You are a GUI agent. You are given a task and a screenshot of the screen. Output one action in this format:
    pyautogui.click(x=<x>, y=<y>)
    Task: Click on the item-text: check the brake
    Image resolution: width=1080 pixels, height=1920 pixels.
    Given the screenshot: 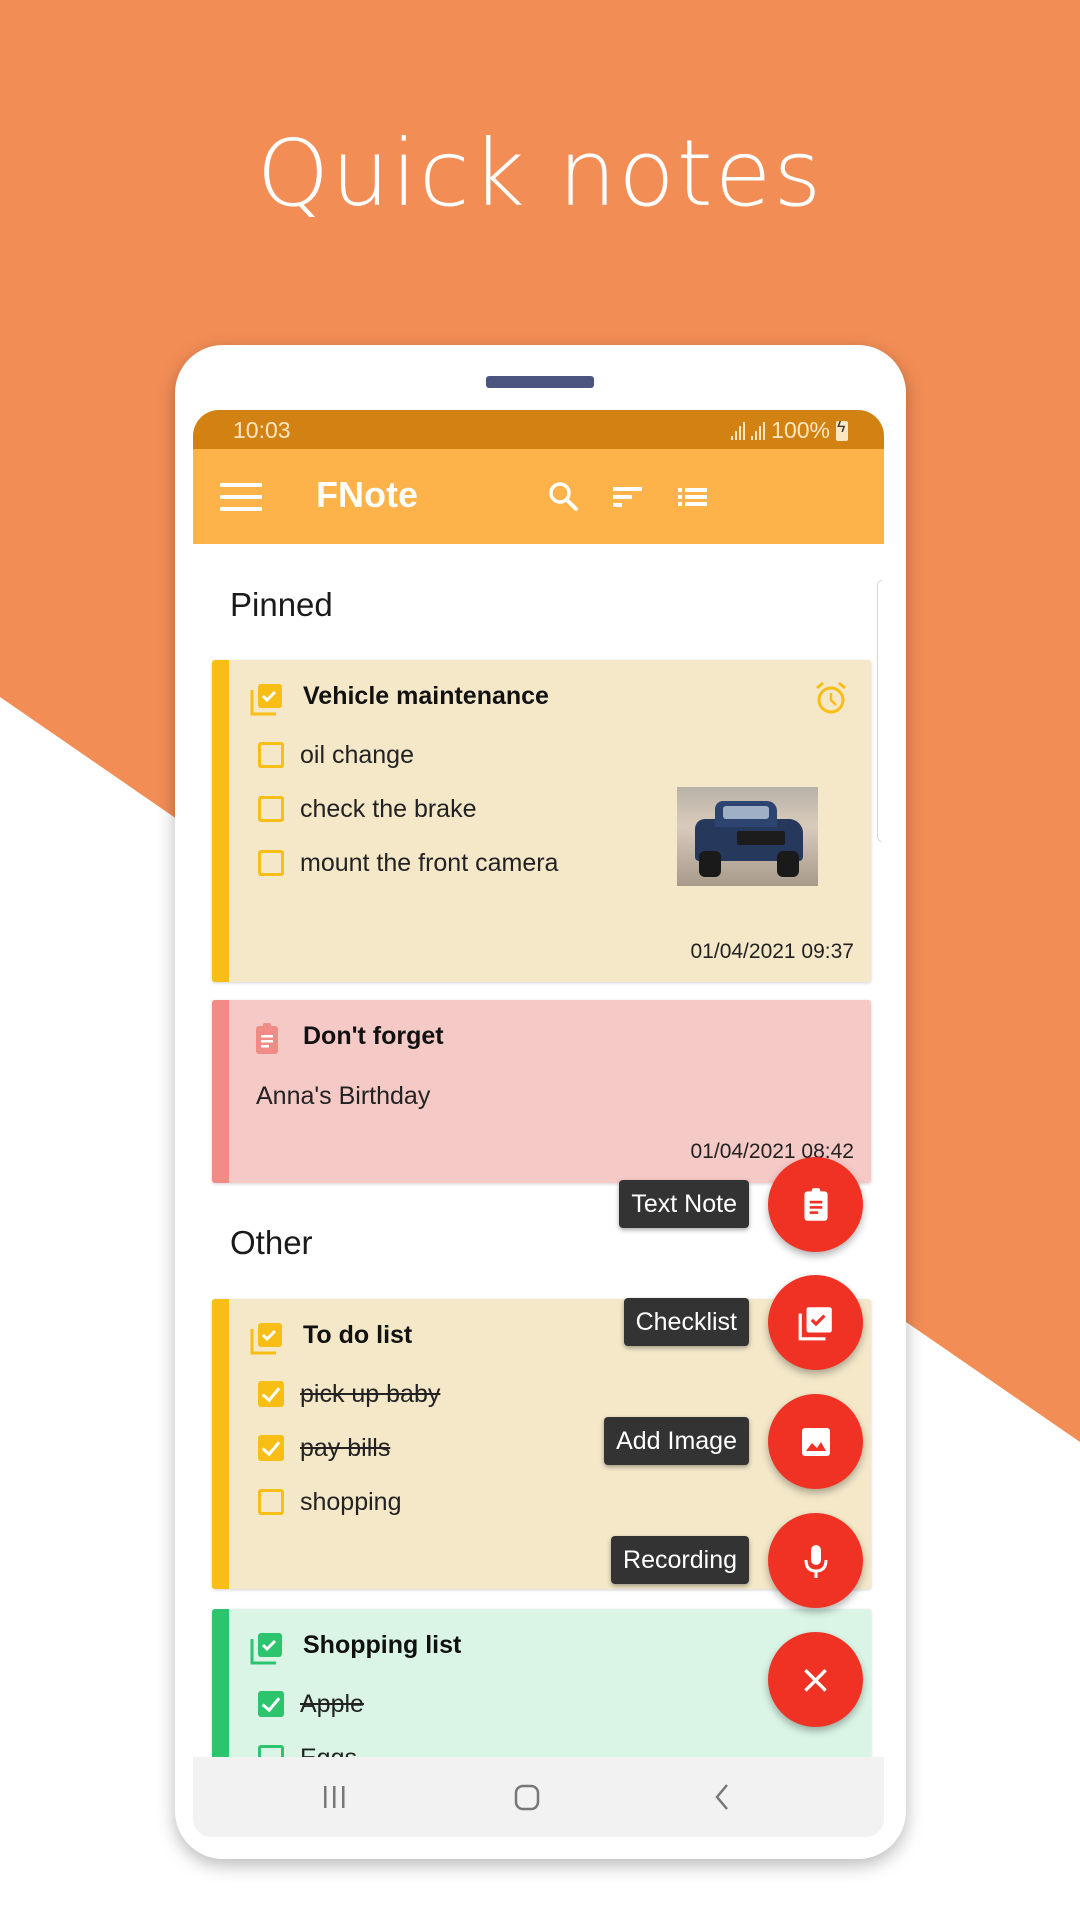 What is the action you would take?
    pyautogui.click(x=388, y=808)
    